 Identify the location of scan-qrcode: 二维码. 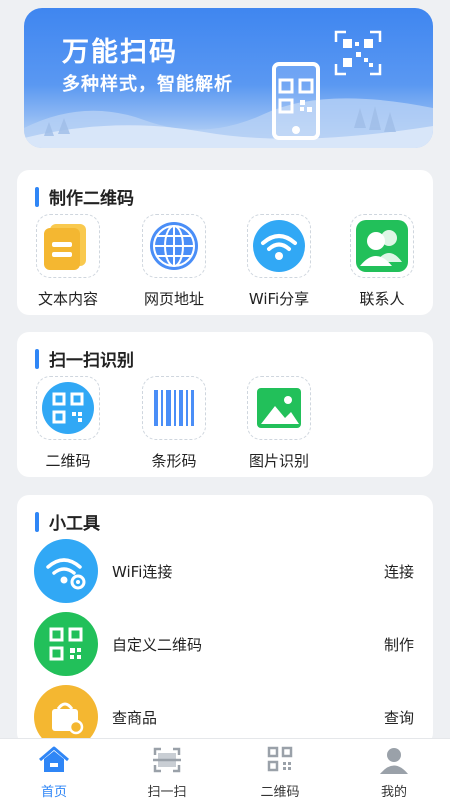
(68, 423).